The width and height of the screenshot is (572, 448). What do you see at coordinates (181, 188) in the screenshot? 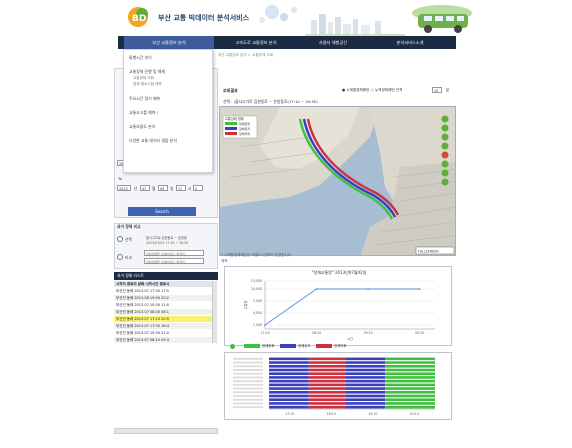
I see `end-hour-select: 17` at bounding box center [181, 188].